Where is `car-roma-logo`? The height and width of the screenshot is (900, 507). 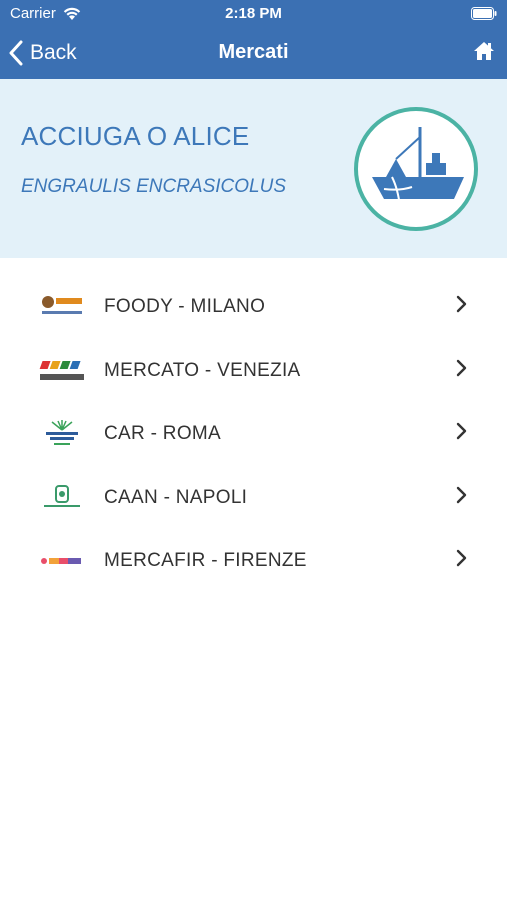 car-roma-logo is located at coordinates (62, 432).